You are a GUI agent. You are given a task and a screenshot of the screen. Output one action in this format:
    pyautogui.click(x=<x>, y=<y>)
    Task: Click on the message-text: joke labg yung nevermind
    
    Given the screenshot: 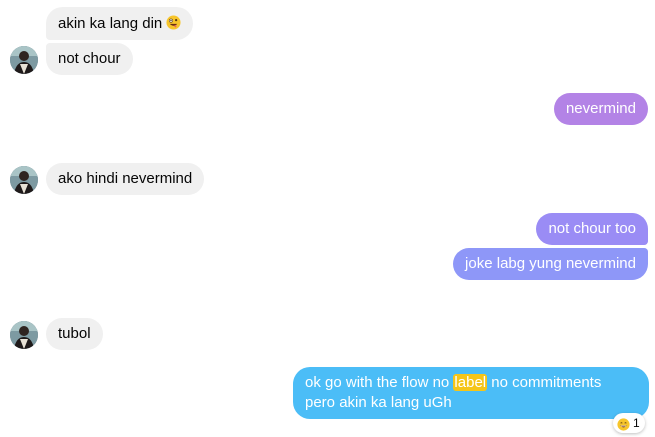 What is the action you would take?
    pyautogui.click(x=550, y=263)
    